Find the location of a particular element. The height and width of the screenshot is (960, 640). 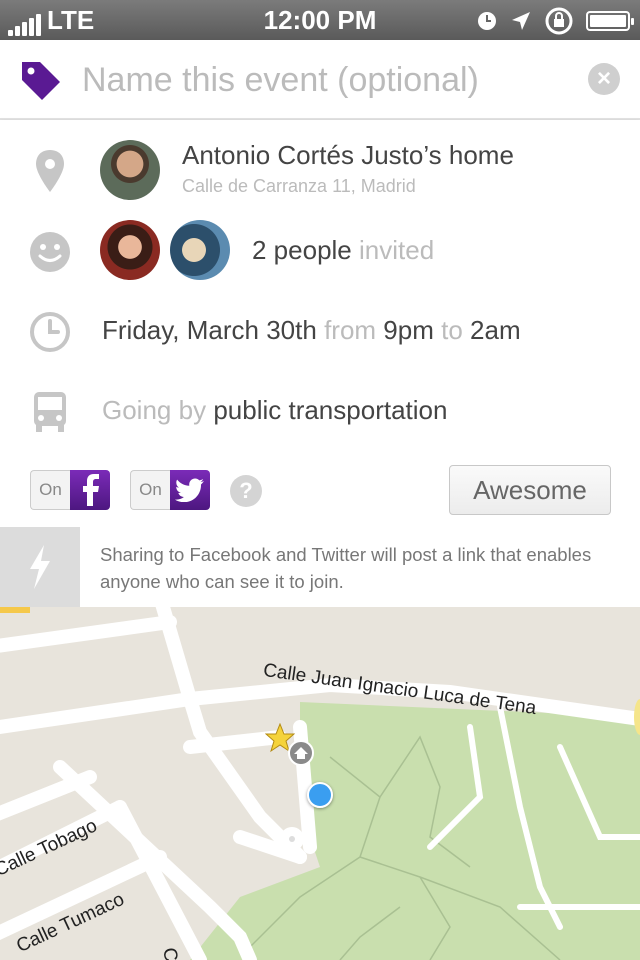

transport-mode: public transportation is located at coordinates (330, 410).